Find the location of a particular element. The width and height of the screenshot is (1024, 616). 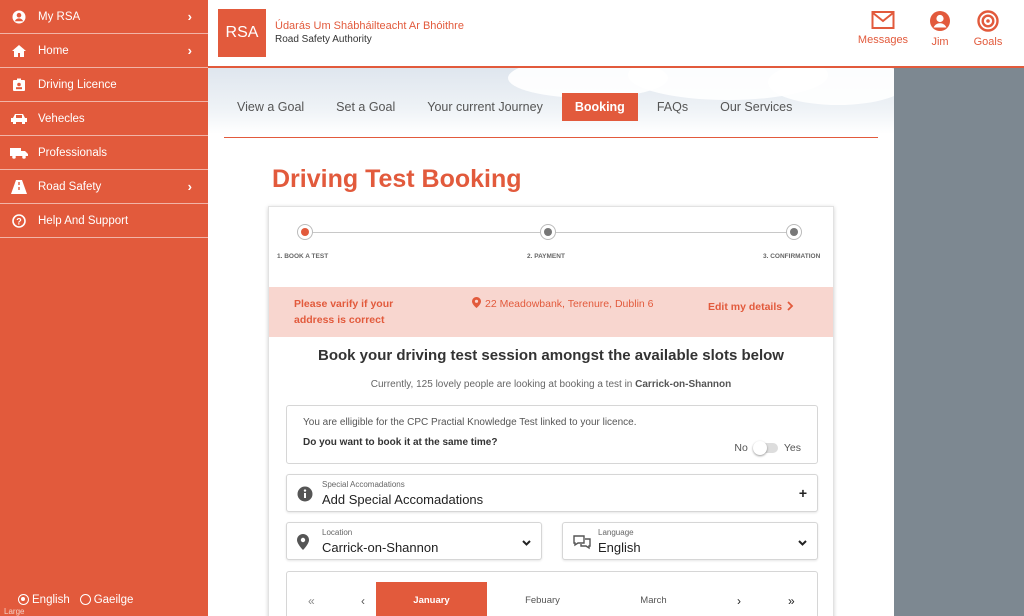

radio-unselected-icon is located at coordinates (85, 600).